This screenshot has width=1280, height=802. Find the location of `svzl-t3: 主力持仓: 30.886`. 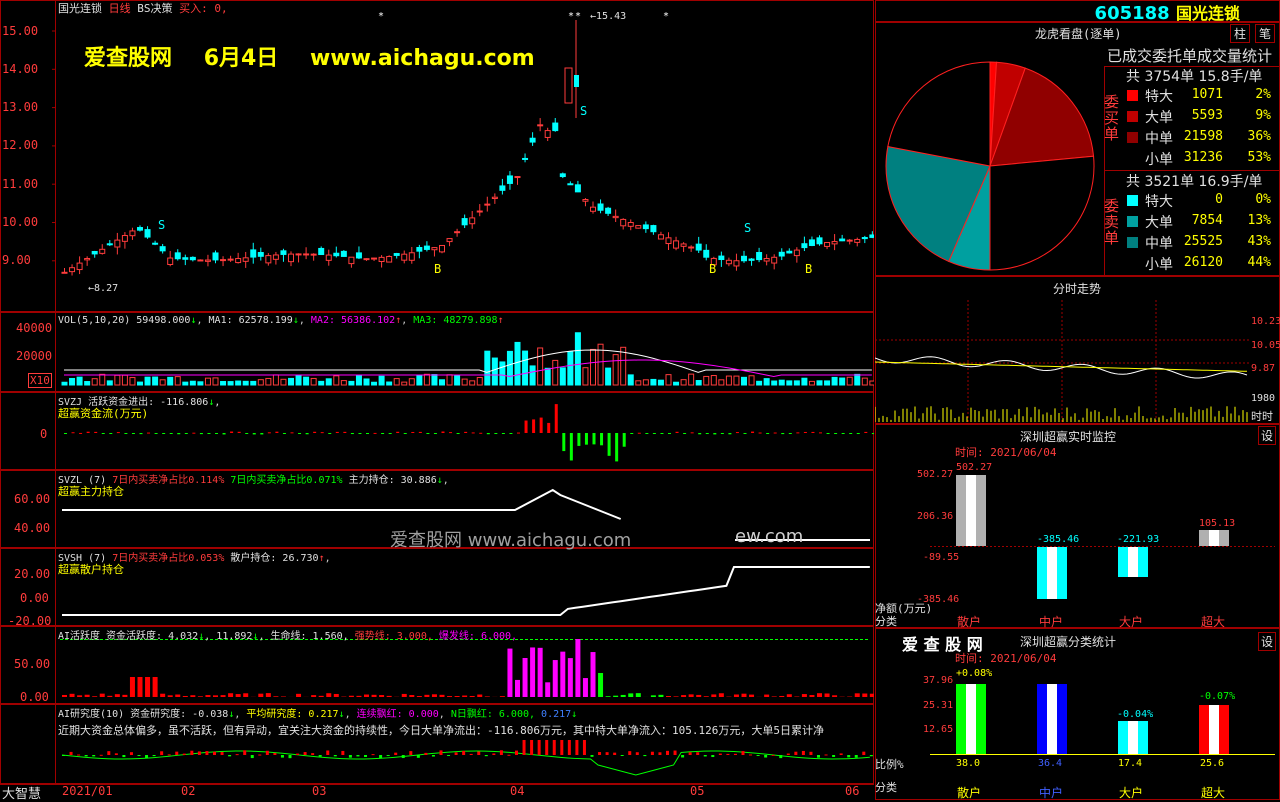

svzl-t3: 主力持仓: 30.886 is located at coordinates (393, 480).